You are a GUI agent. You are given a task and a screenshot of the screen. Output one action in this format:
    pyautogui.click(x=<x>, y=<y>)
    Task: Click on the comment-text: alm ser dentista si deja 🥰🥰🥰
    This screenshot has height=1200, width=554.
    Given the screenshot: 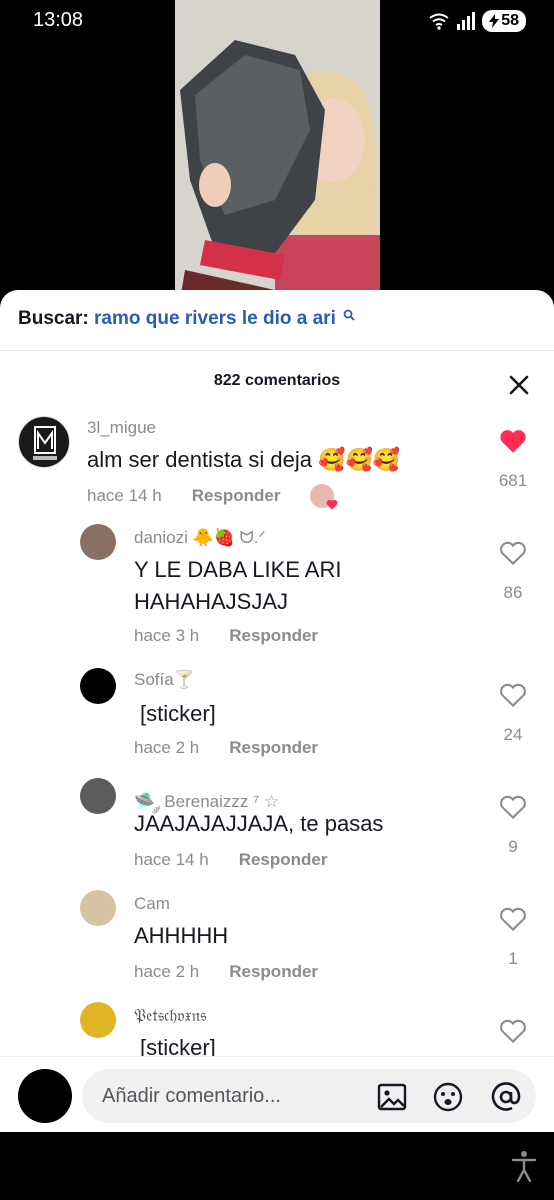 What is the action you would take?
    pyautogui.click(x=244, y=459)
    